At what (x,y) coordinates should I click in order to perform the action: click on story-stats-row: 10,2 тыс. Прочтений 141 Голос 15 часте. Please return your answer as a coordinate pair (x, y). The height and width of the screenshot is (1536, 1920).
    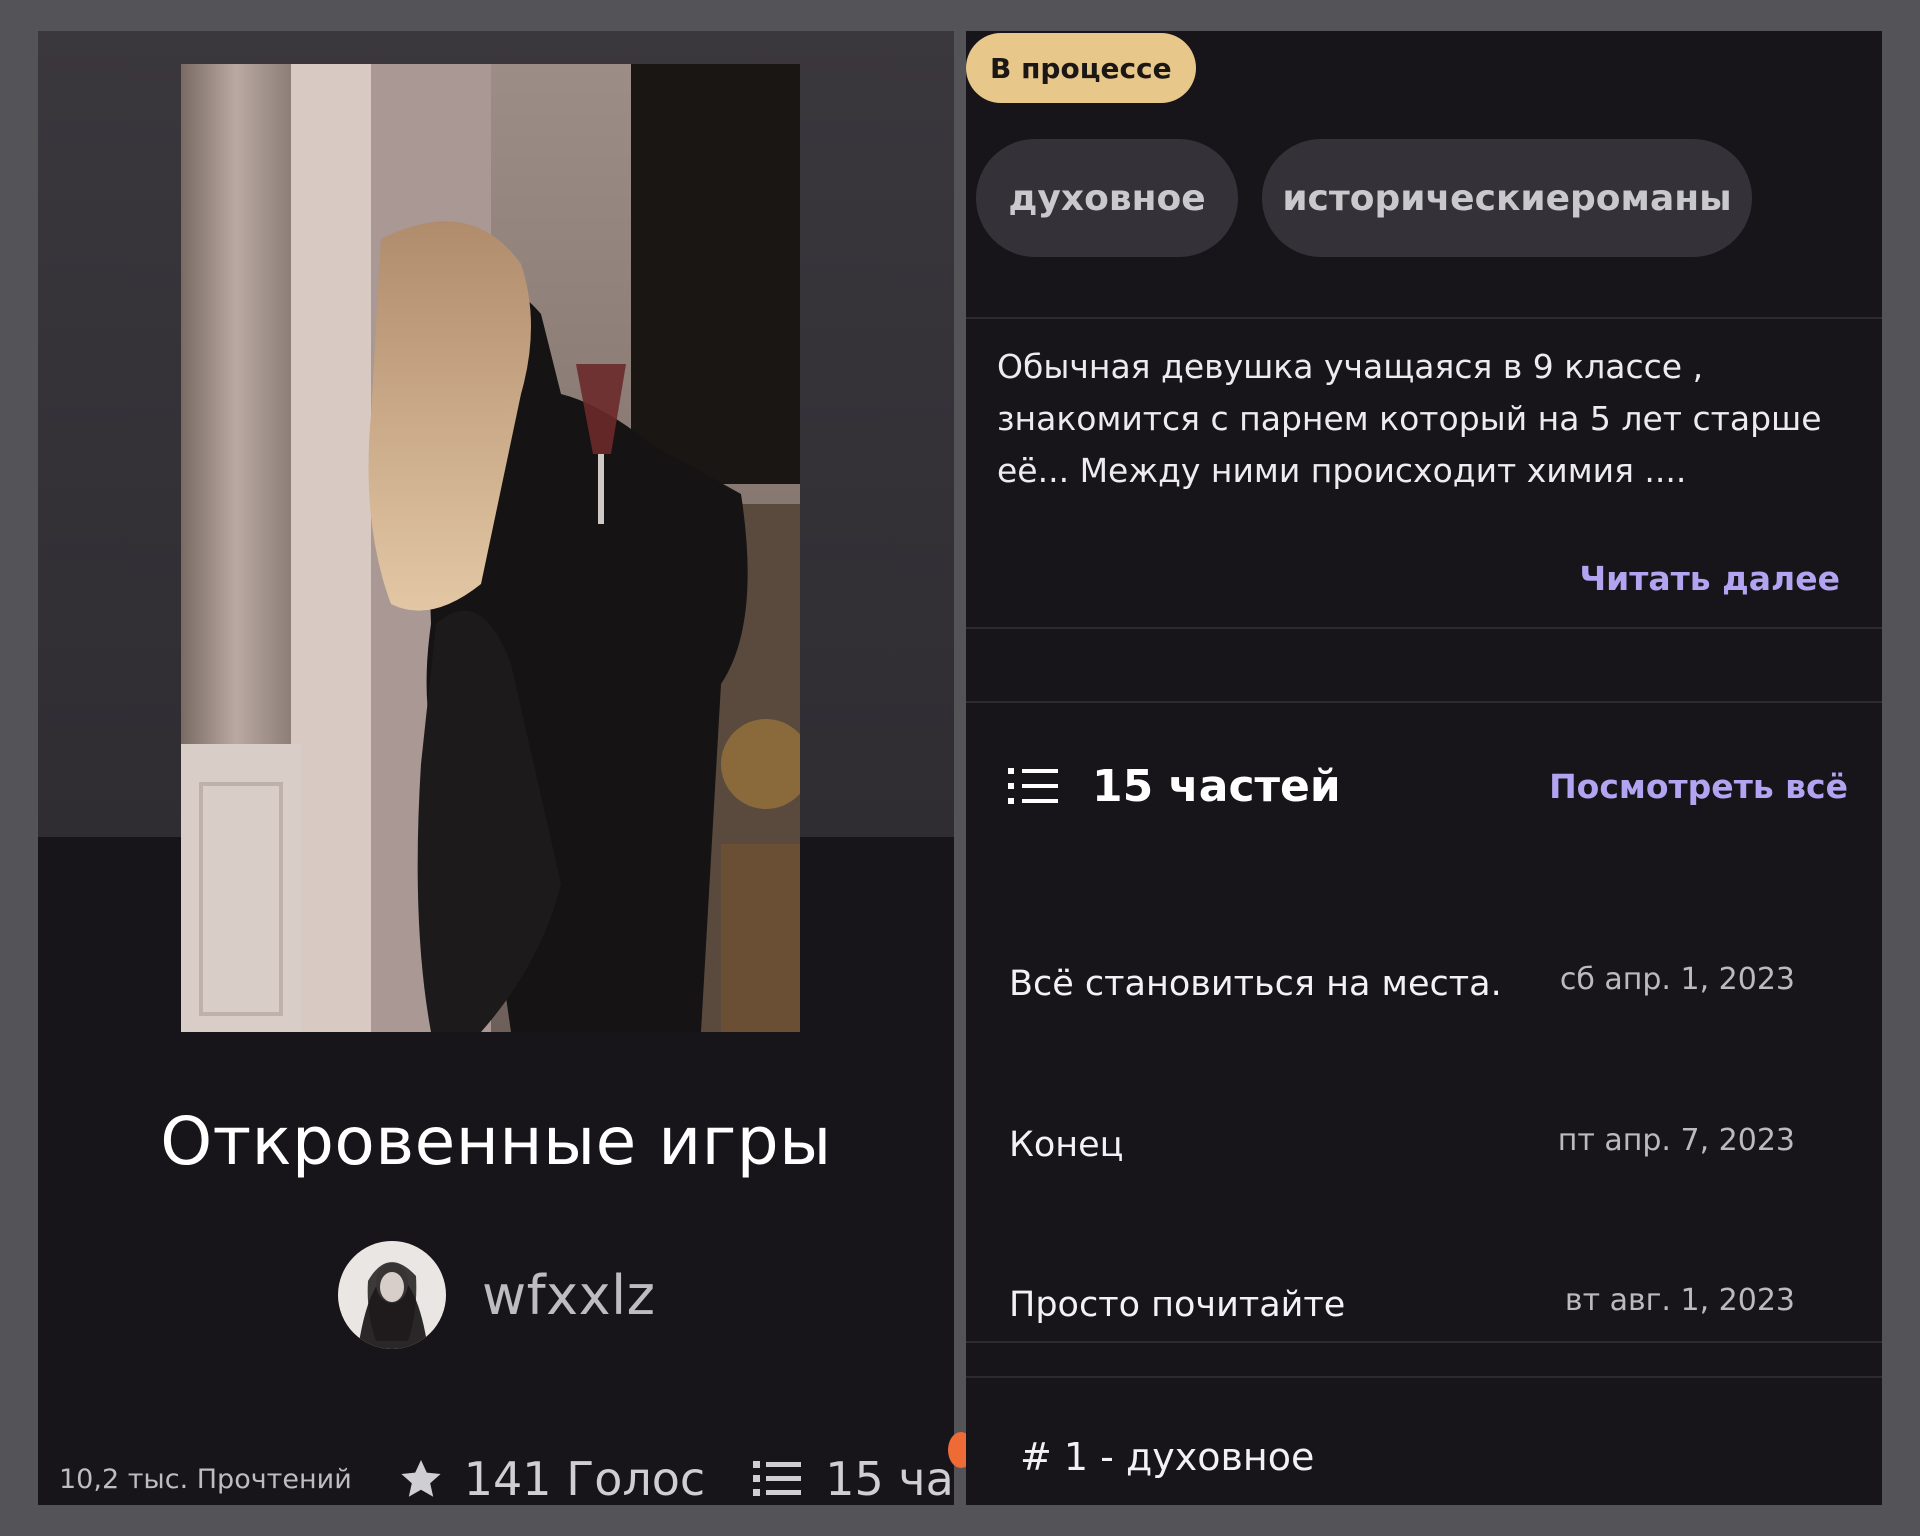
    Looking at the image, I should click on (496, 1472).